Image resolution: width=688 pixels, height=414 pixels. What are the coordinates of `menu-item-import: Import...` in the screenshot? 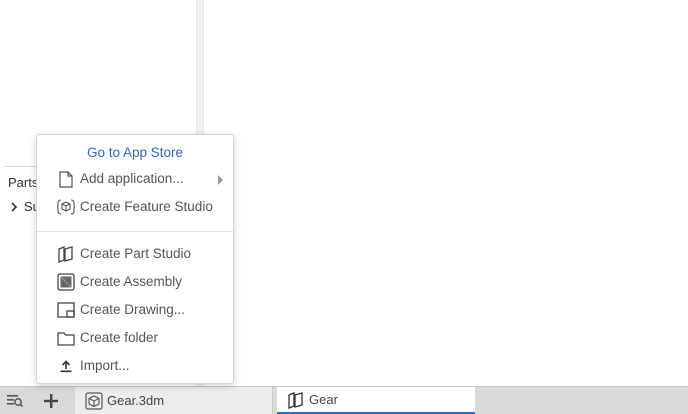 It's located at (135, 366).